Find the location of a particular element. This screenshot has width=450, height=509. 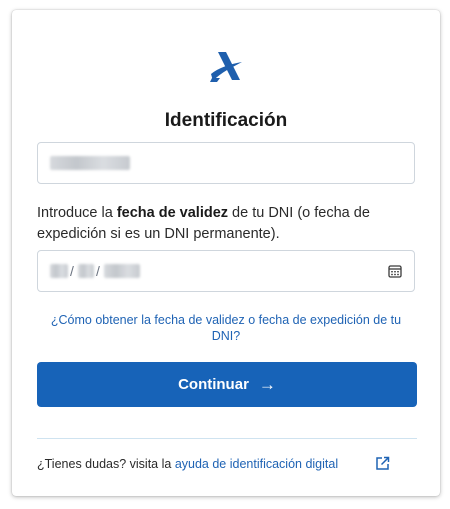

divider is located at coordinates (227, 438).